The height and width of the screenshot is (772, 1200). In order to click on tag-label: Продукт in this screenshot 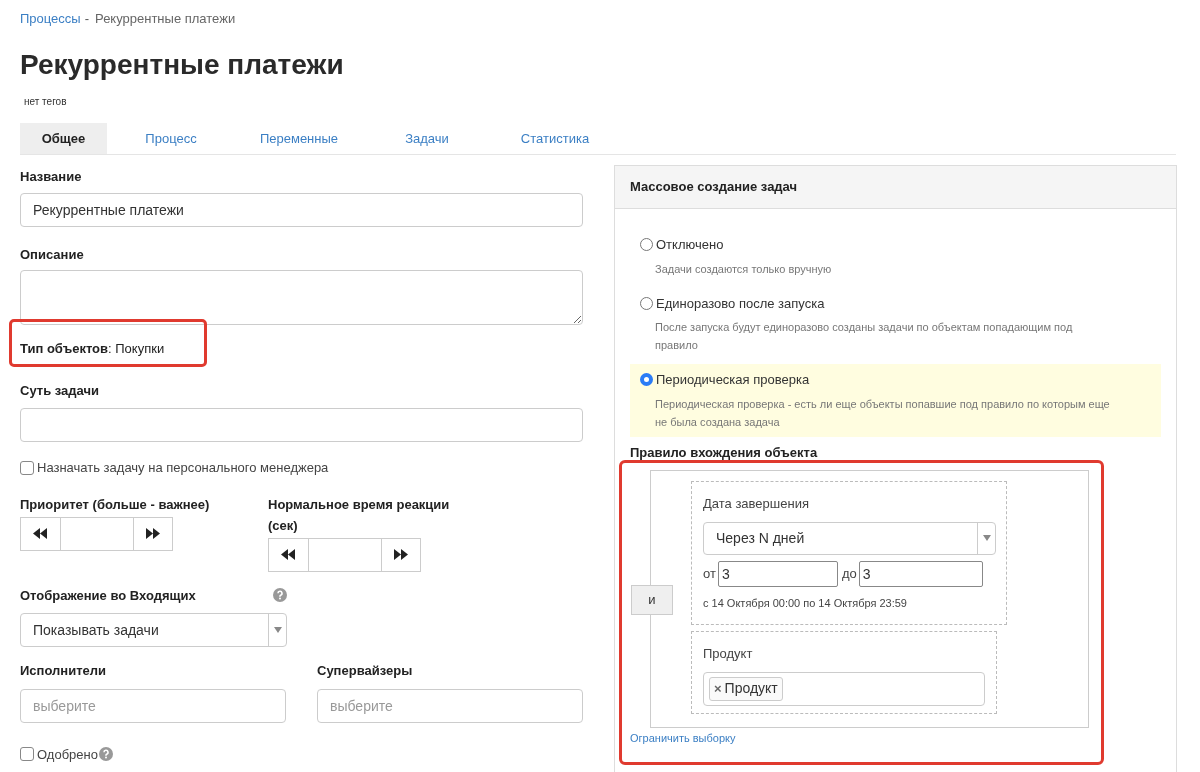, I will do `click(751, 688)`.